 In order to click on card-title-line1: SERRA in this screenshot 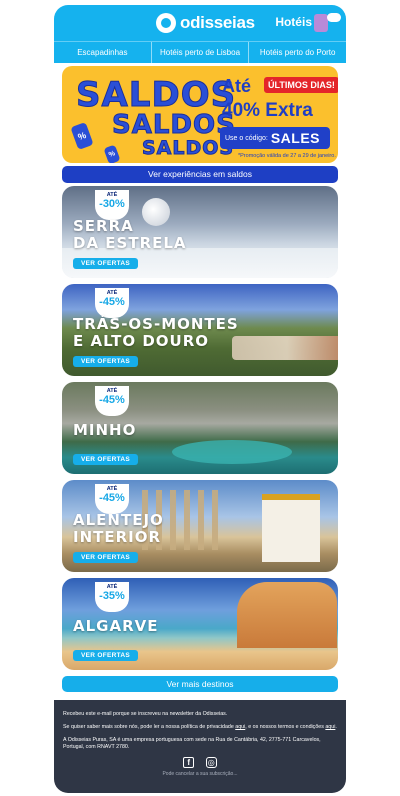, I will do `click(103, 226)`.